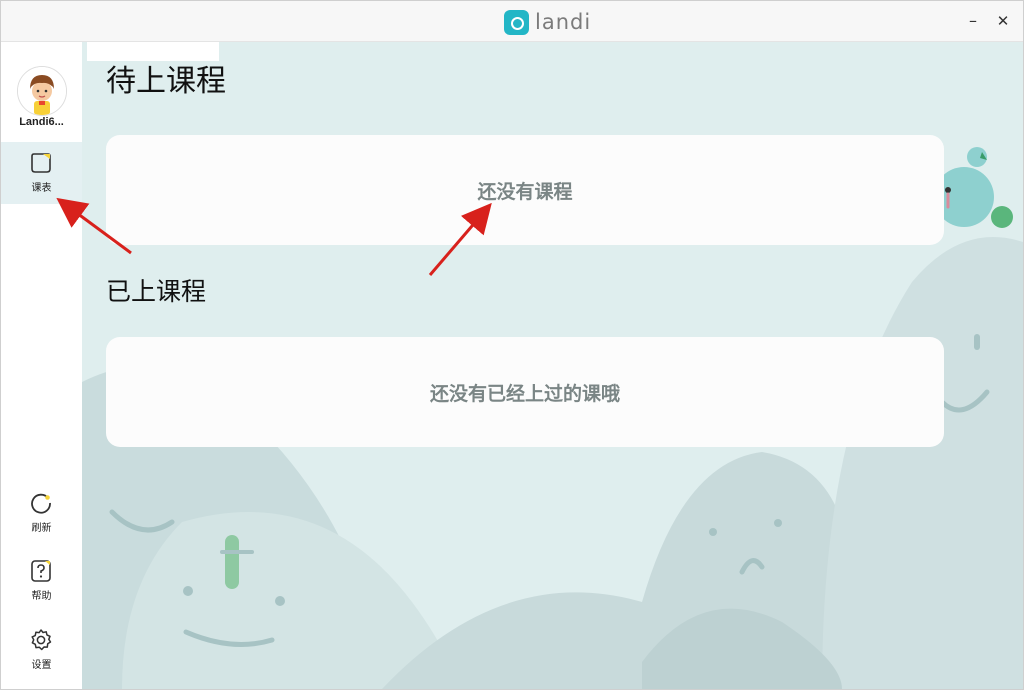 This screenshot has width=1024, height=690. I want to click on upcoming-courses-title: 待上课程, so click(166, 81).